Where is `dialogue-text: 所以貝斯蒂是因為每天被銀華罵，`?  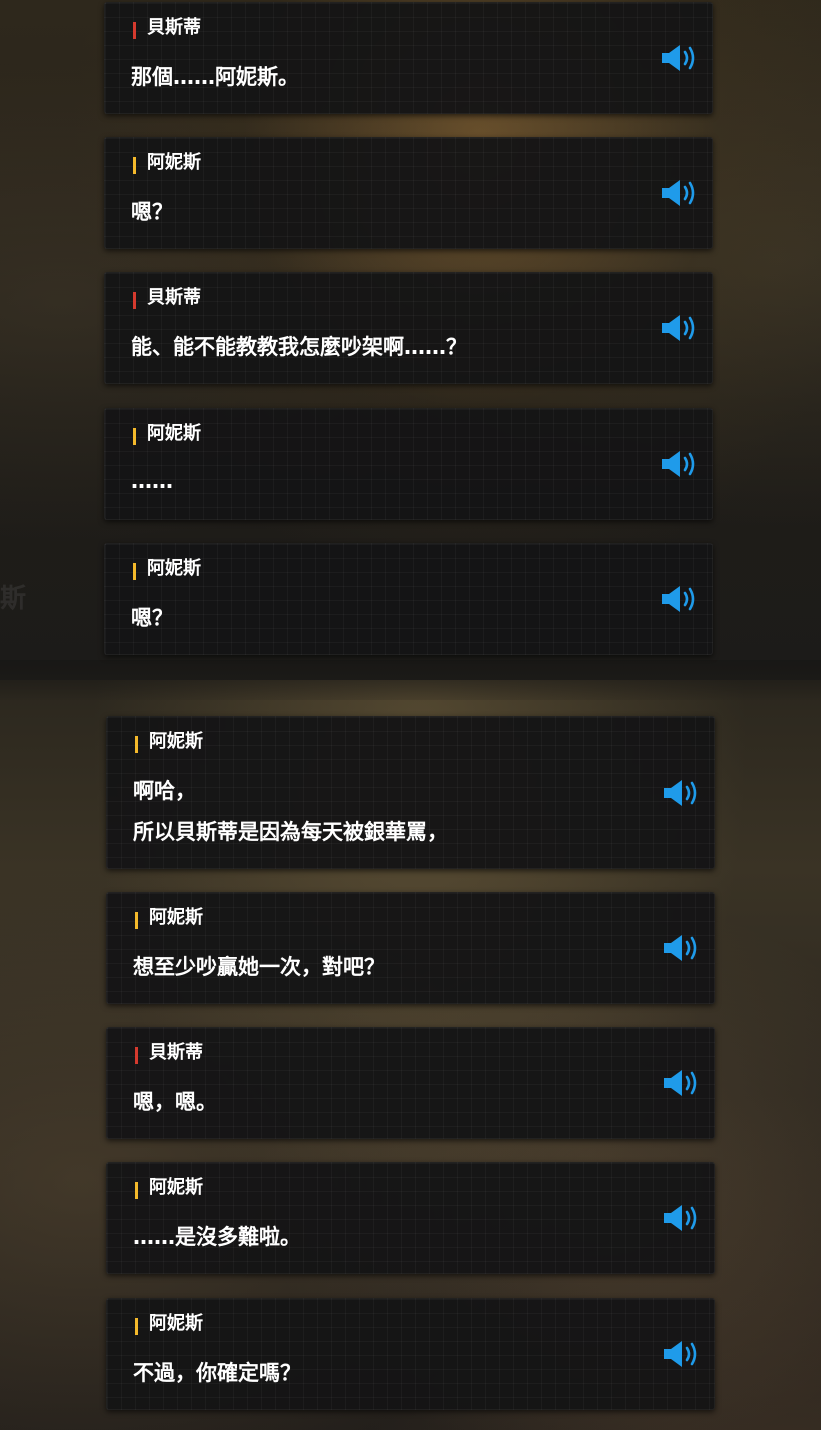
dialogue-text: 所以貝斯蒂是因為每天被銀華罵， is located at coordinates (290, 832).